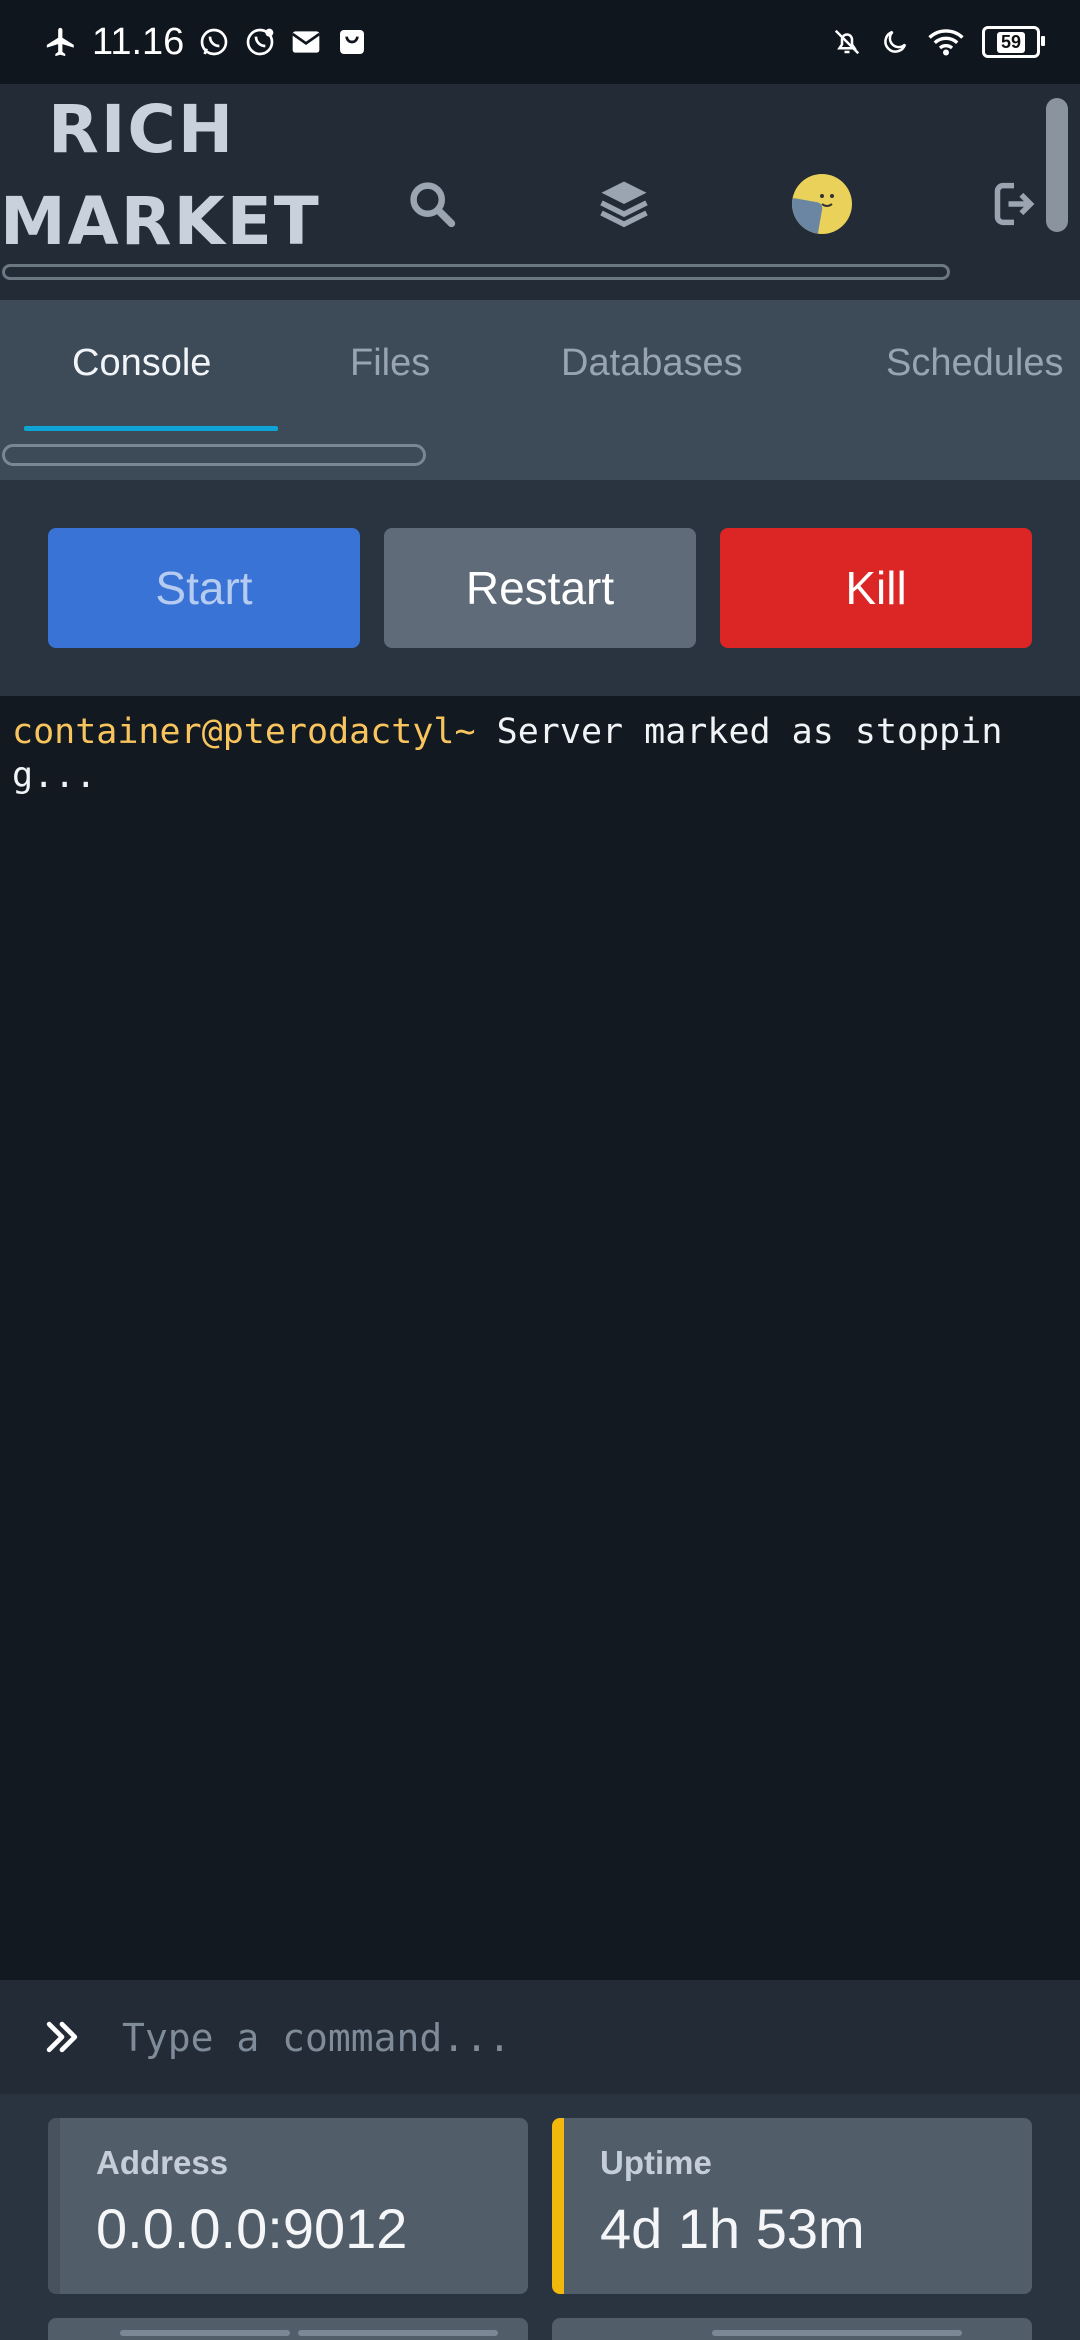 The width and height of the screenshot is (1080, 2340). I want to click on whatsapp-business-icon, so click(260, 42).